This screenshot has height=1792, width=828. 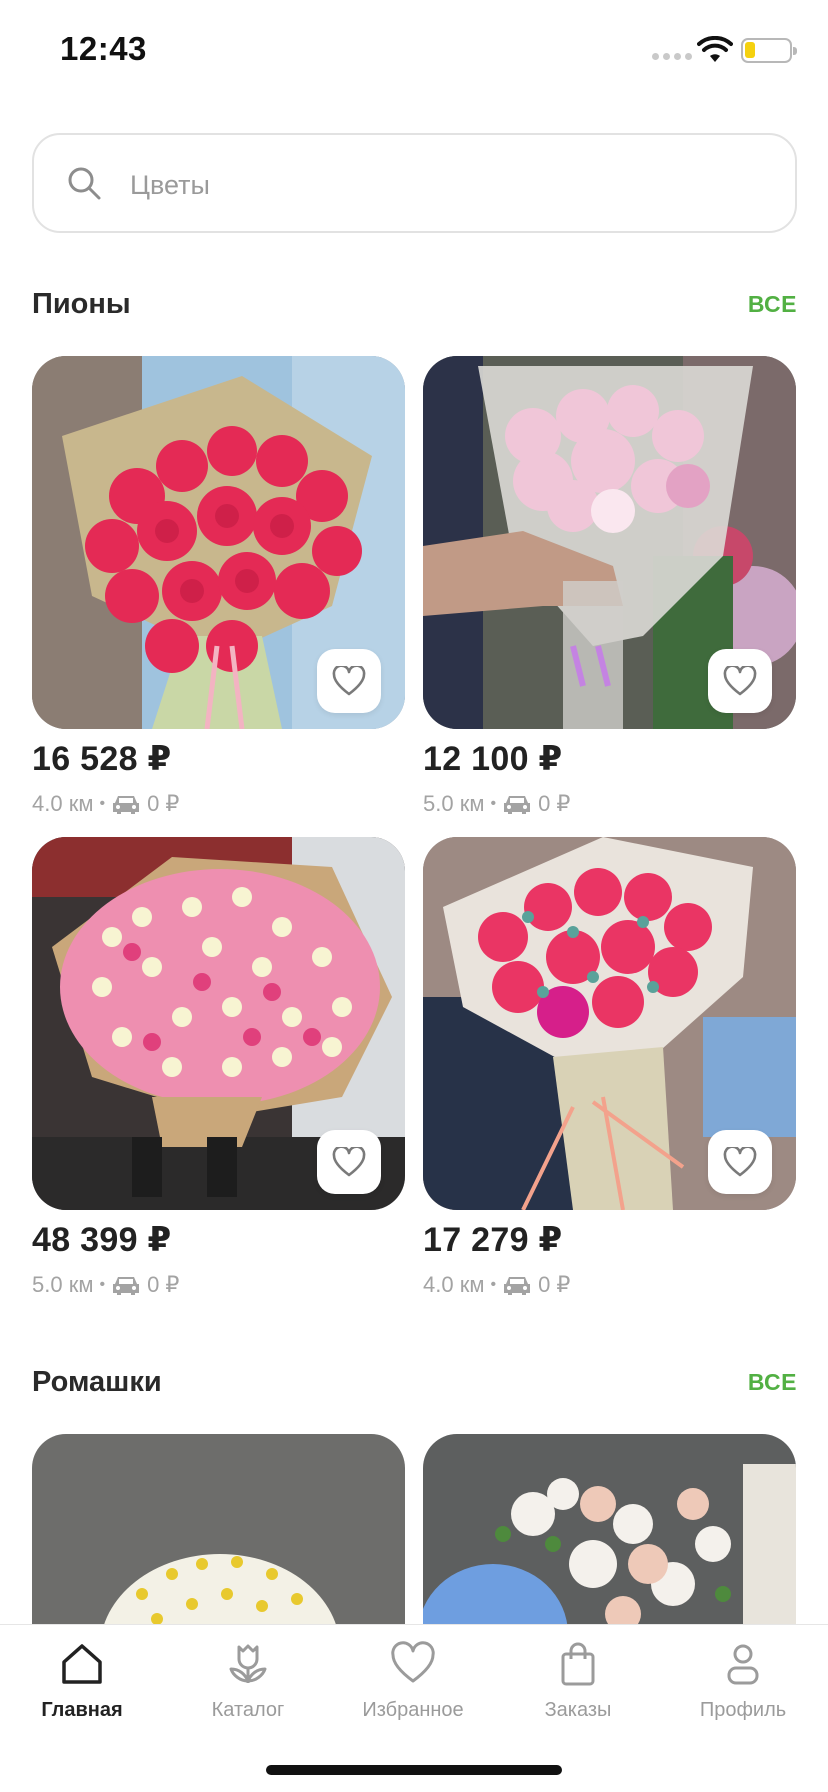 What do you see at coordinates (414, 1770) in the screenshot?
I see `home-indicator` at bounding box center [414, 1770].